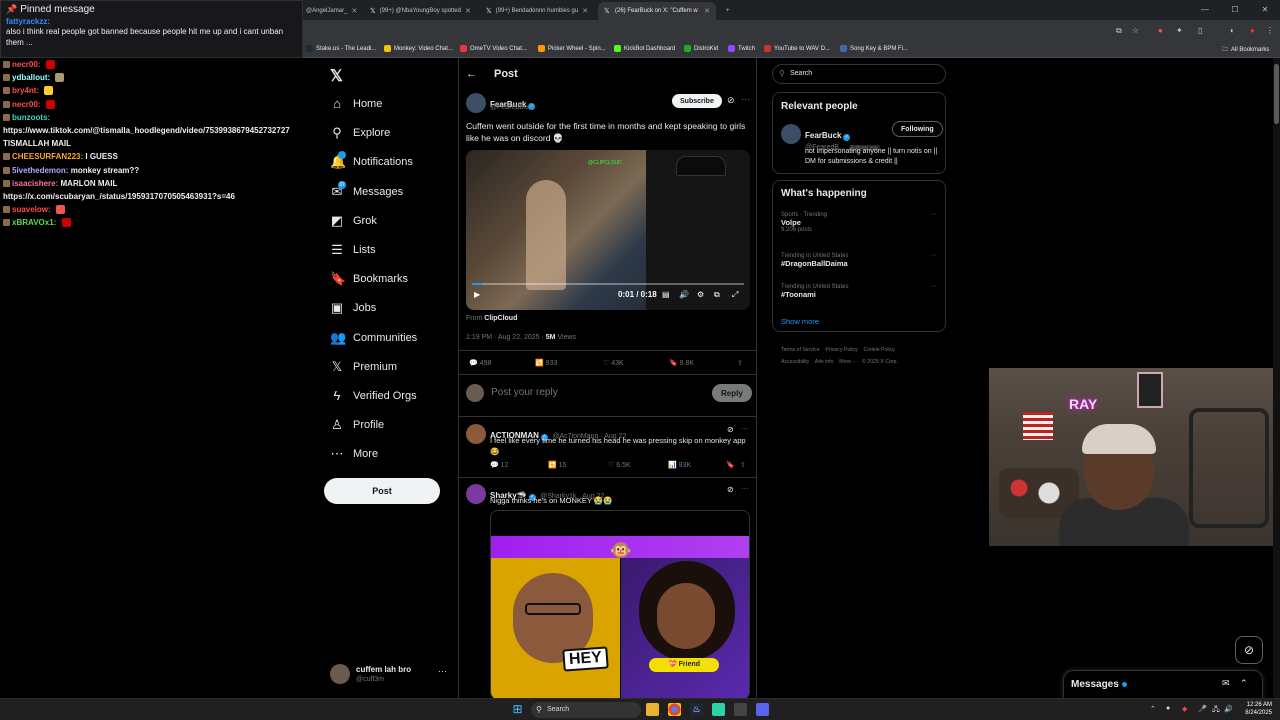 The image size is (1280, 720). I want to click on reply-action: 💬 498, so click(480, 363).